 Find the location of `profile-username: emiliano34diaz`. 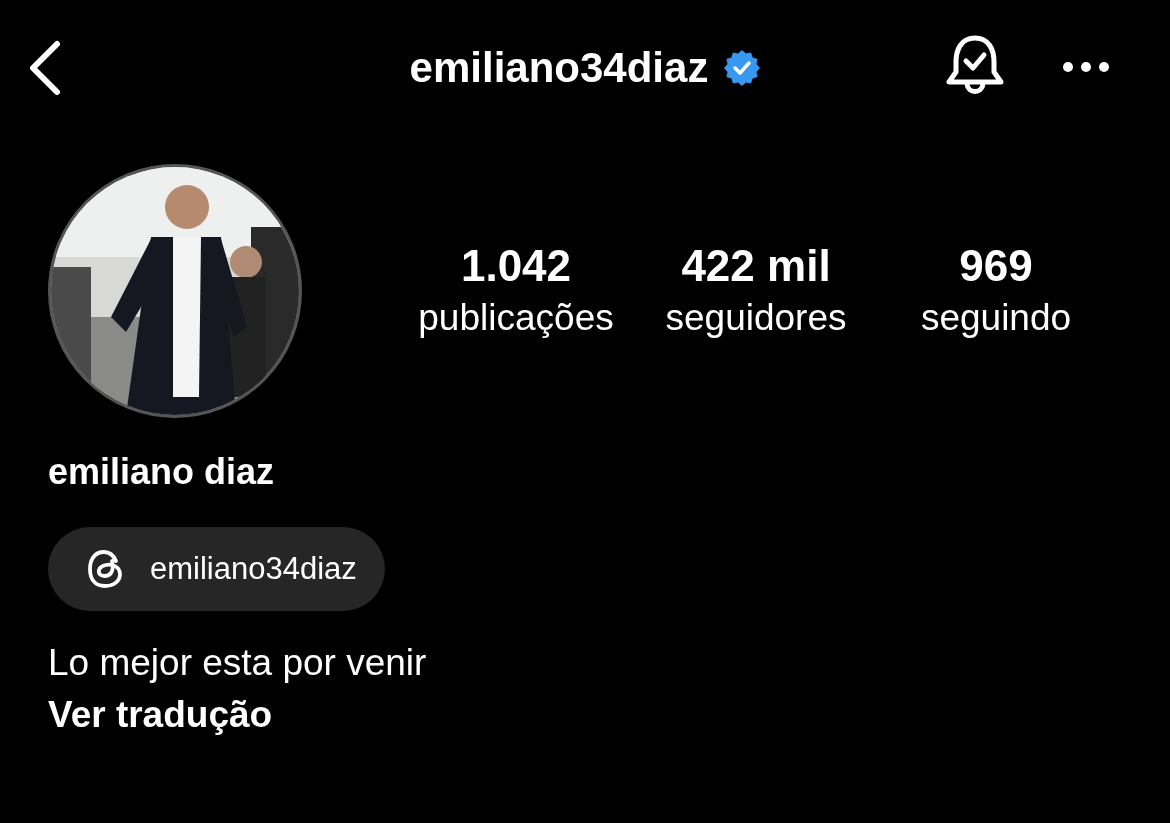

profile-username: emiliano34diaz is located at coordinates (559, 68).